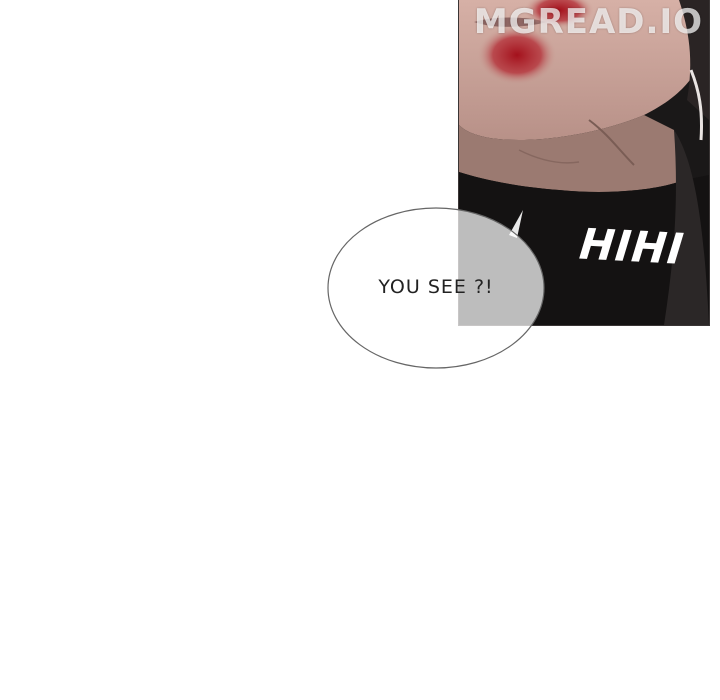 This screenshot has height=700, width=720. I want to click on speech-bubble-text: YOU SEE ?!, so click(436, 287).